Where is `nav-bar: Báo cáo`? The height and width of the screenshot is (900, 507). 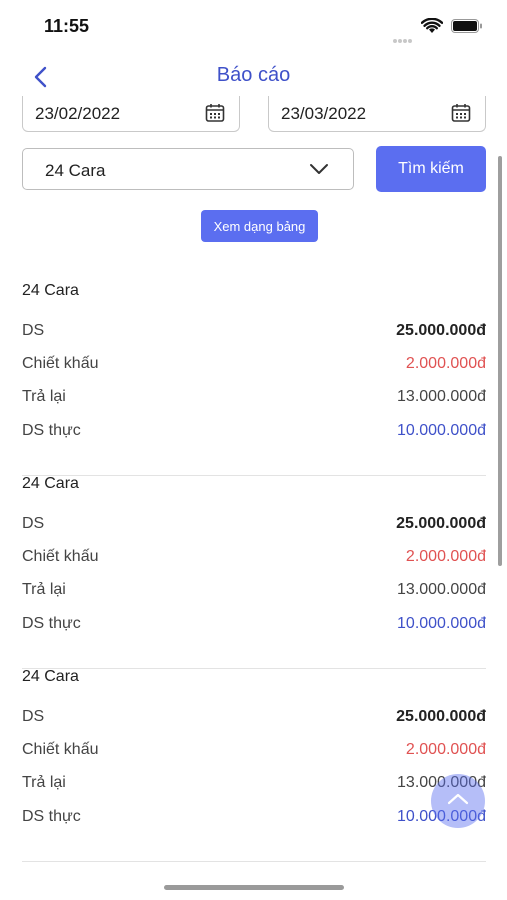
nav-bar: Báo cáo is located at coordinates (253, 77).